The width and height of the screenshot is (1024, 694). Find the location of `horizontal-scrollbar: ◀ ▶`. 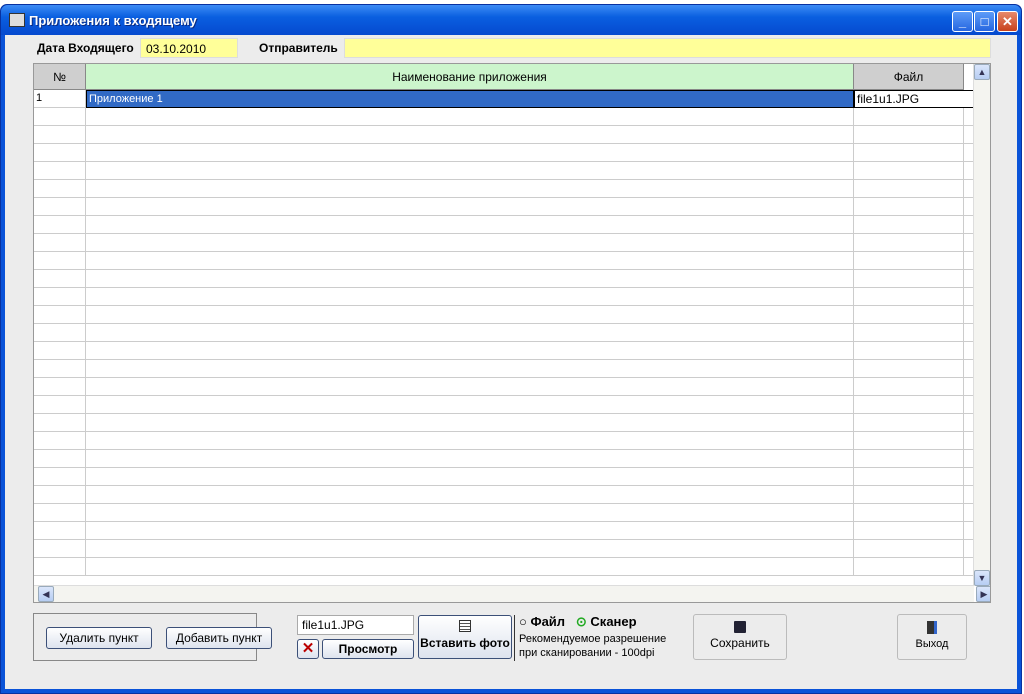

horizontal-scrollbar: ◀ ▶ is located at coordinates (512, 593).